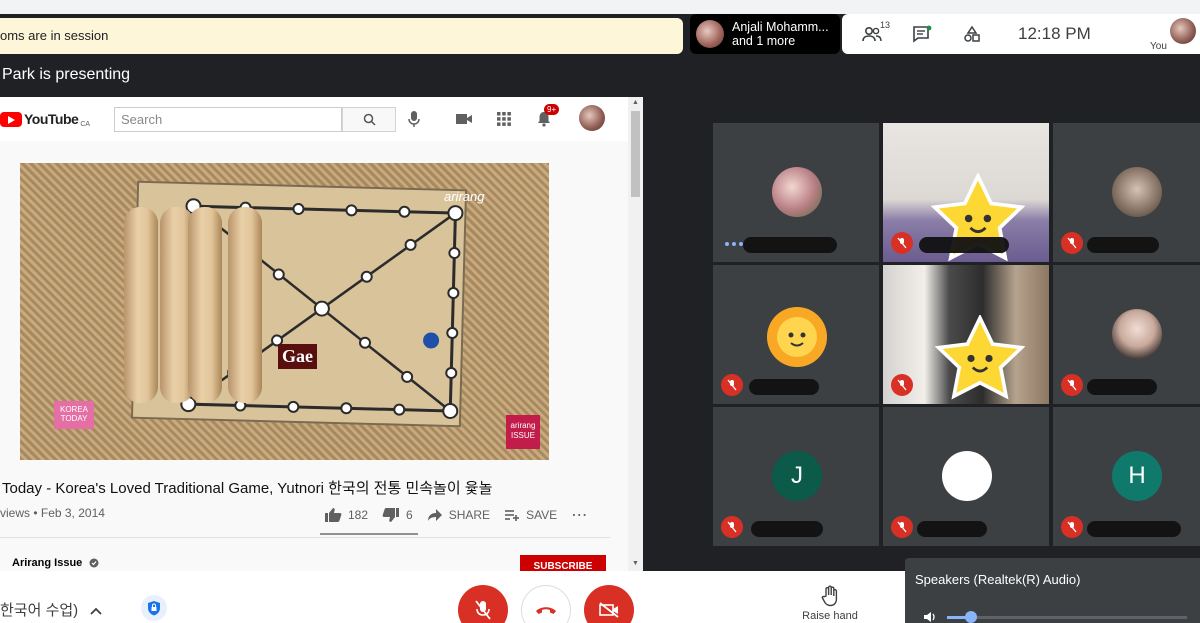 This screenshot has height=623, width=1200. I want to click on youtube-account-avatar, so click(592, 118).